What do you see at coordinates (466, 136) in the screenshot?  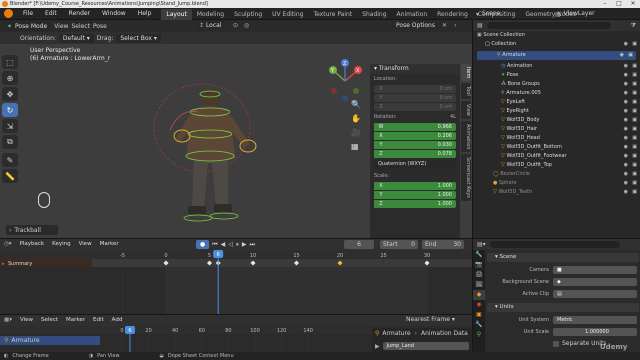 I see `sidebar-tab-animation: Animation` at bounding box center [466, 136].